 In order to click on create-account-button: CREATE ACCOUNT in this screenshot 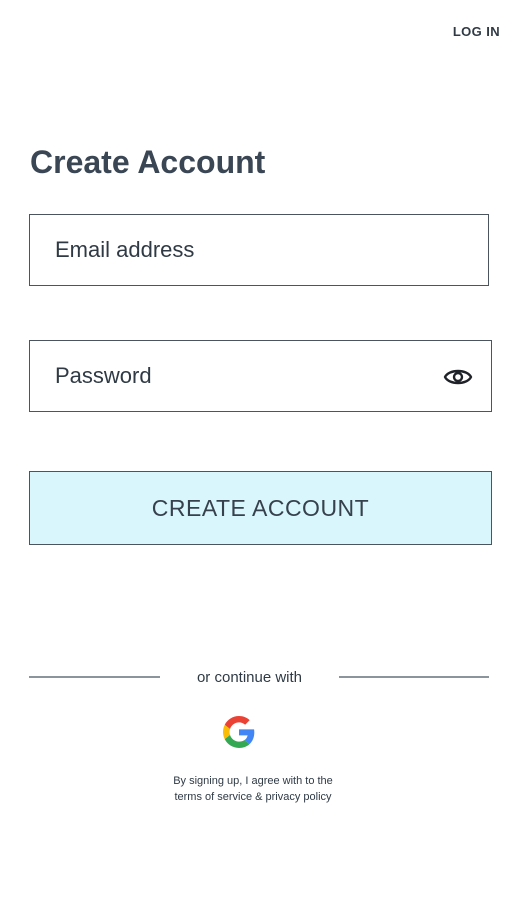, I will do `click(260, 508)`.